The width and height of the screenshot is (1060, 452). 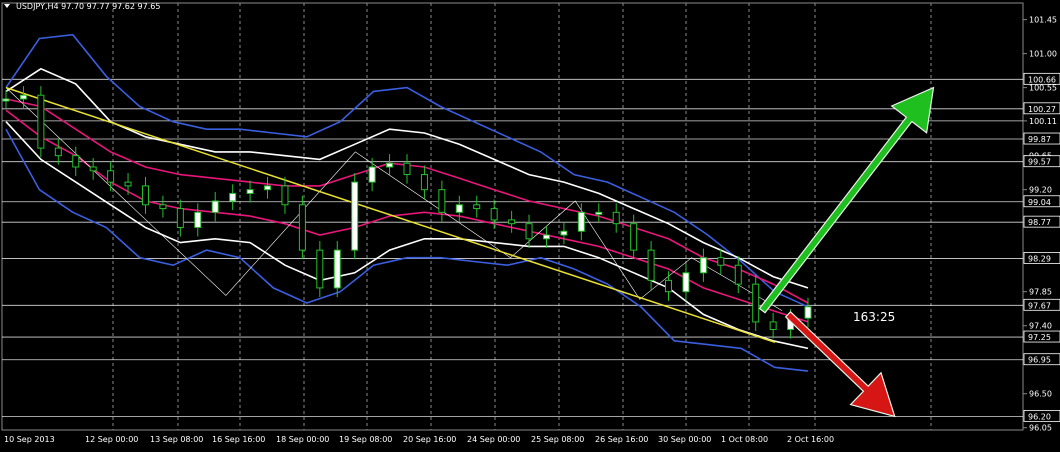 I want to click on dropdown-arrow-icon, so click(x=7, y=6).